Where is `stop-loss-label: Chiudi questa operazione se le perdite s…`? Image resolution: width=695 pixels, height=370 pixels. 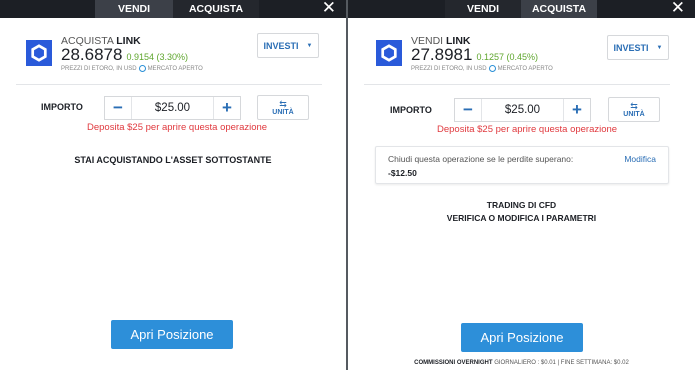 stop-loss-label: Chiudi questa operazione se le perdite s… is located at coordinates (481, 159).